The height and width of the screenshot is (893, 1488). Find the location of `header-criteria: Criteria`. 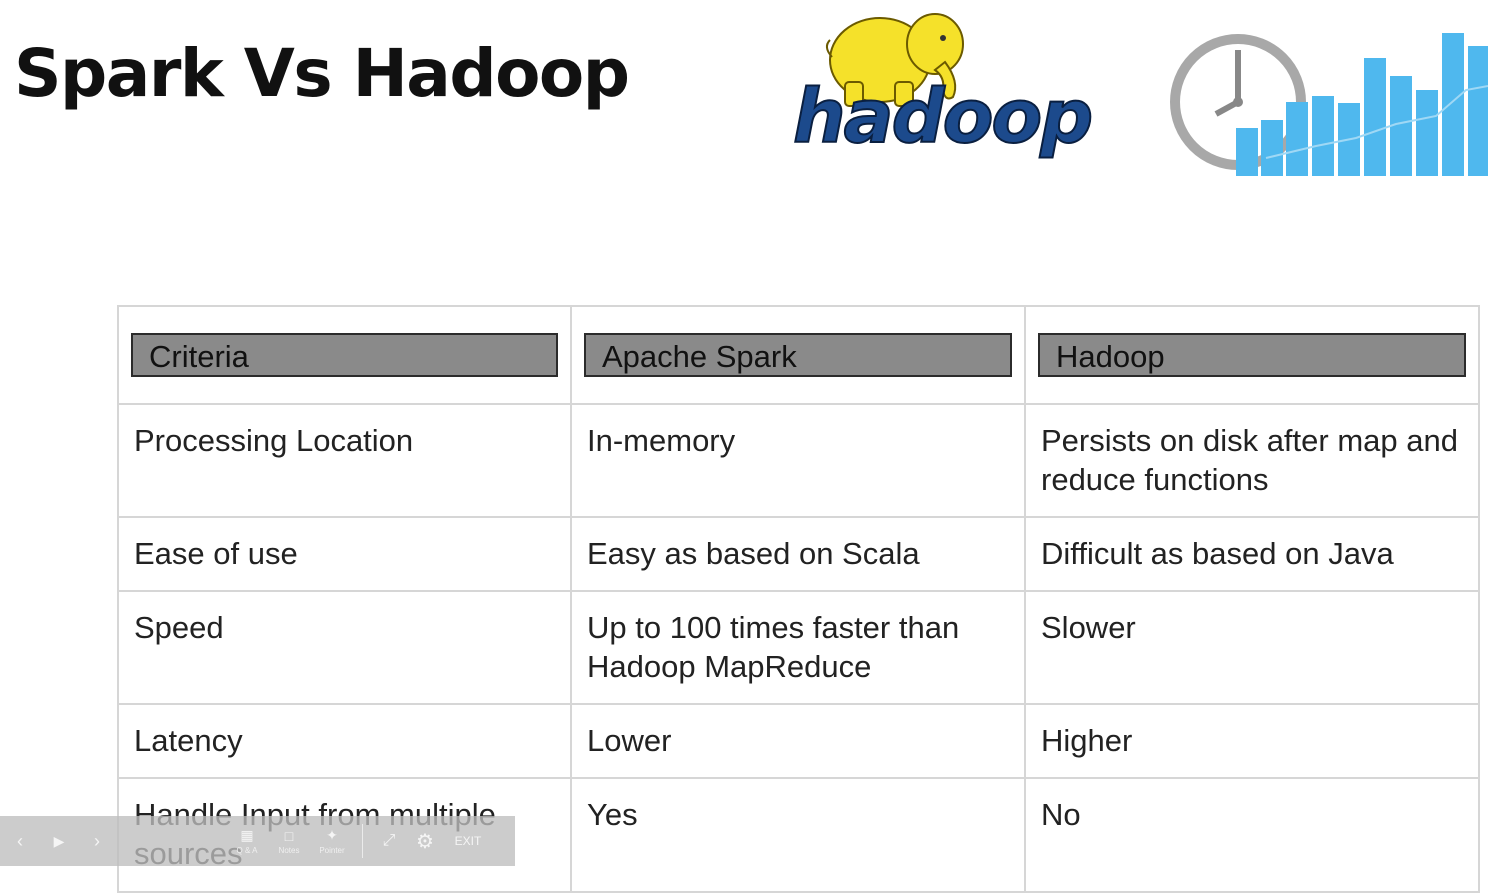

header-criteria: Criteria is located at coordinates (344, 355).